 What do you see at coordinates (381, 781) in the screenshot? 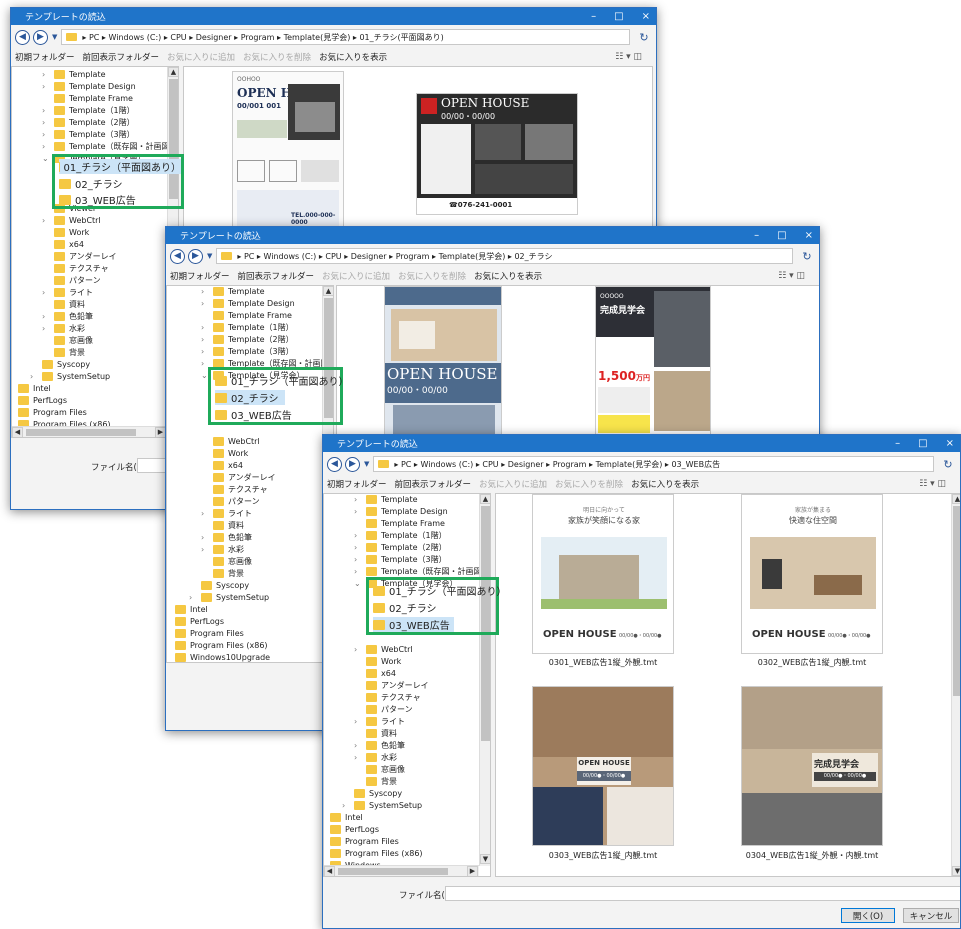
I see `tree-item: 背景` at bounding box center [381, 781].